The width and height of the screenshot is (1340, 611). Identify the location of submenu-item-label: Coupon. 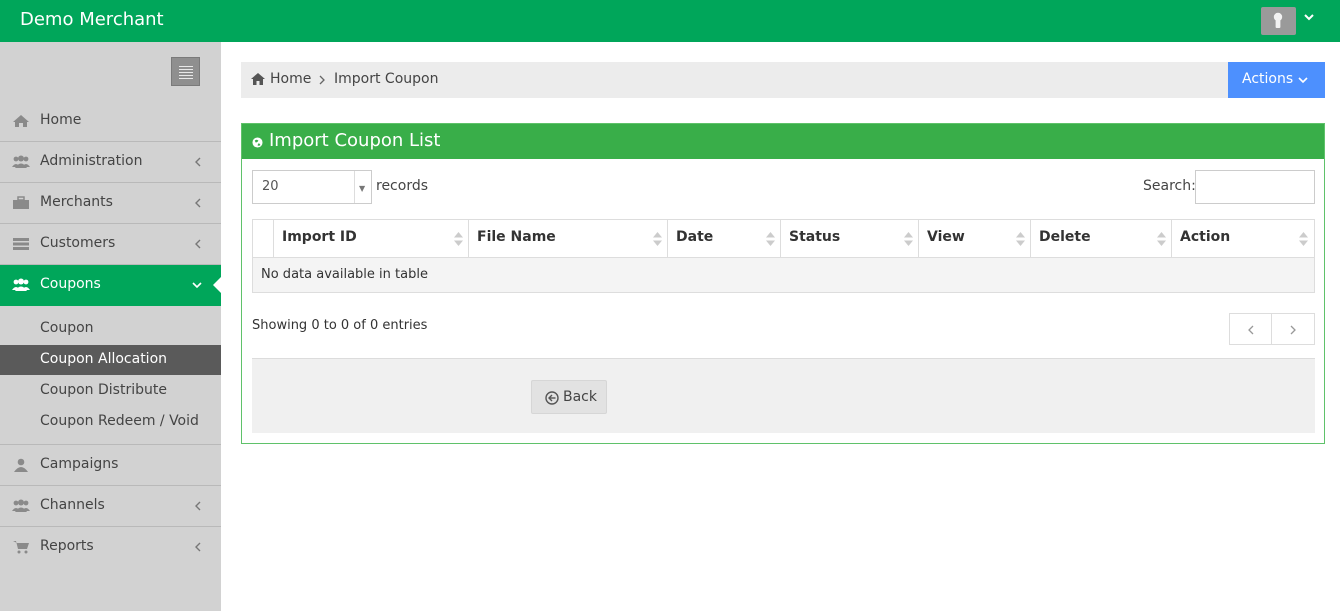
(67, 328).